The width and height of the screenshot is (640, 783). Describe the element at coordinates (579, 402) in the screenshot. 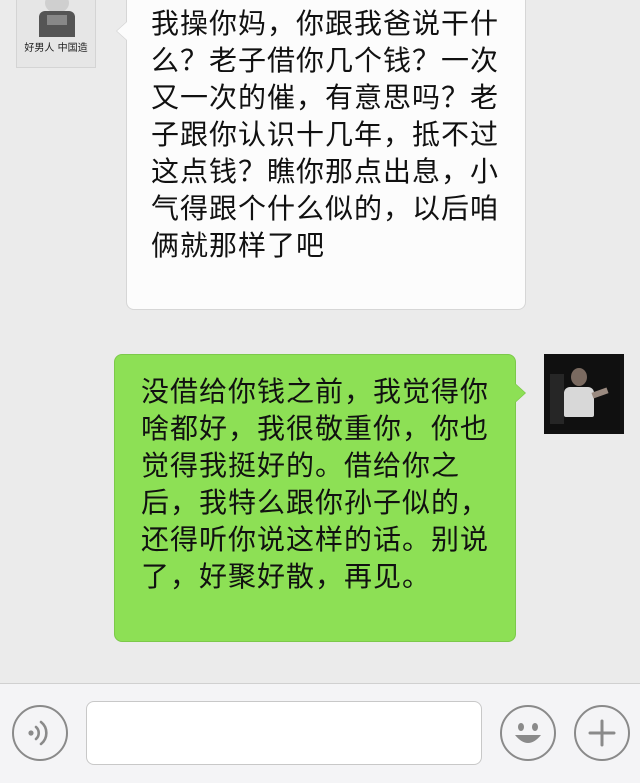

I see `avatar-photo-body` at that location.